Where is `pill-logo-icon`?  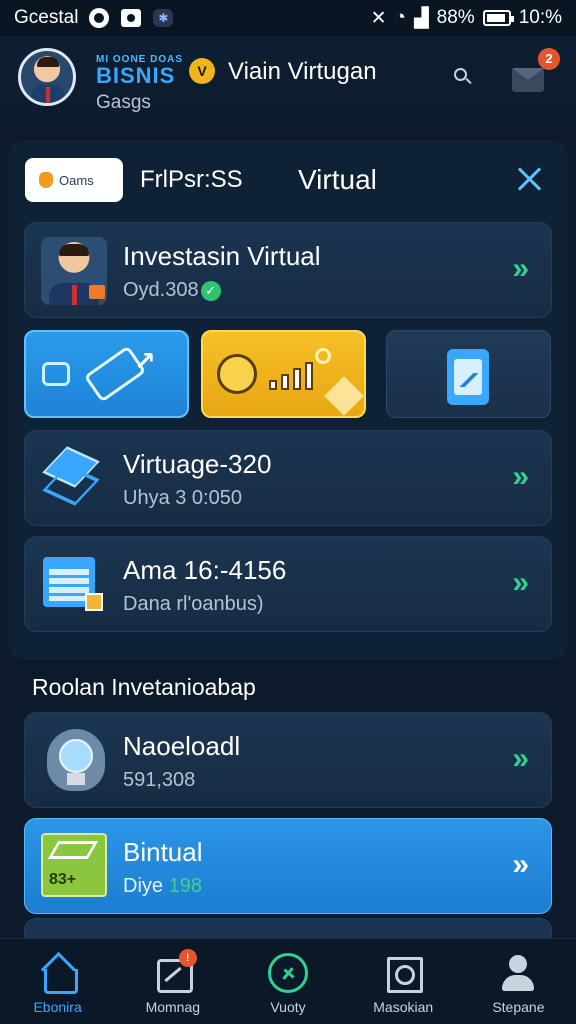
pill-logo-icon is located at coordinates (46, 180).